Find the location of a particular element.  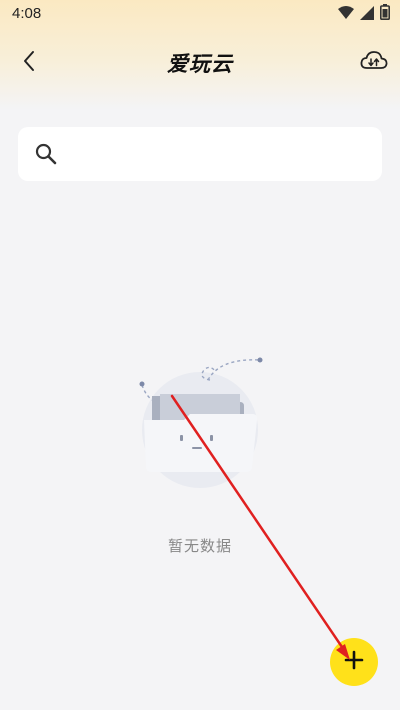

cloud-sync-icon is located at coordinates (374, 63).